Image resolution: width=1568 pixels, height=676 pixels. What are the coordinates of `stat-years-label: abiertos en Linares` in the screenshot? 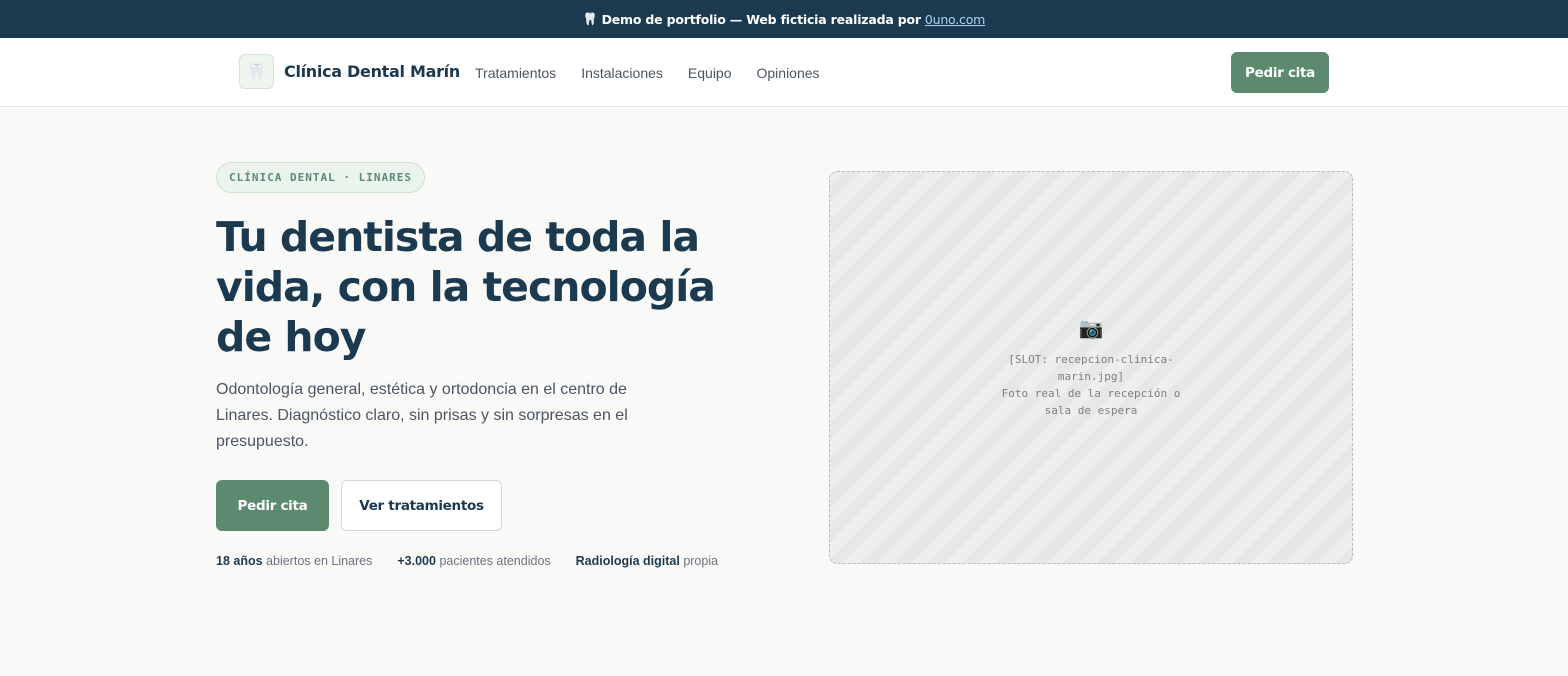 It's located at (319, 561).